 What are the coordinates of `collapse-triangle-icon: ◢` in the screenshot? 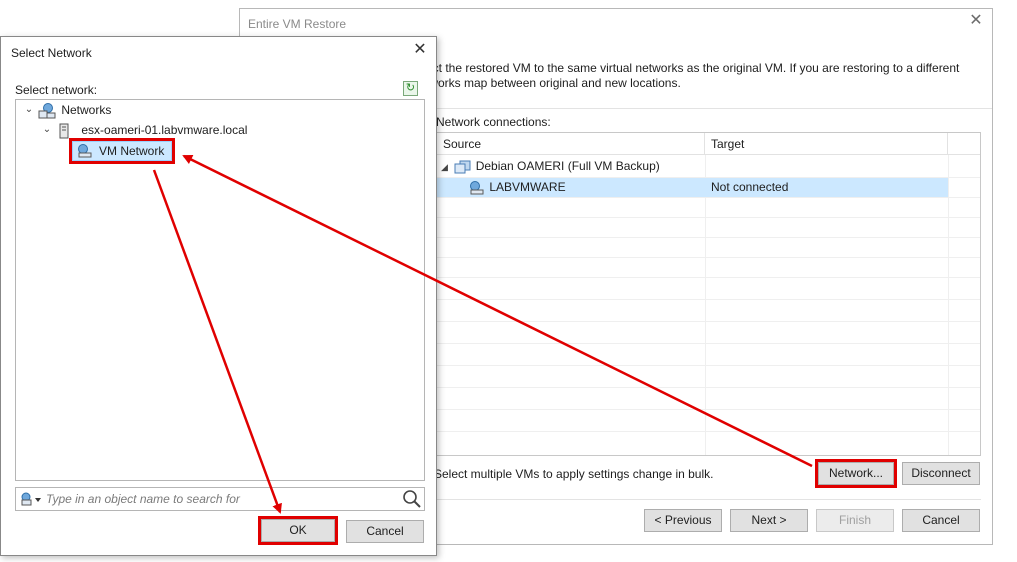 It's located at (446, 167).